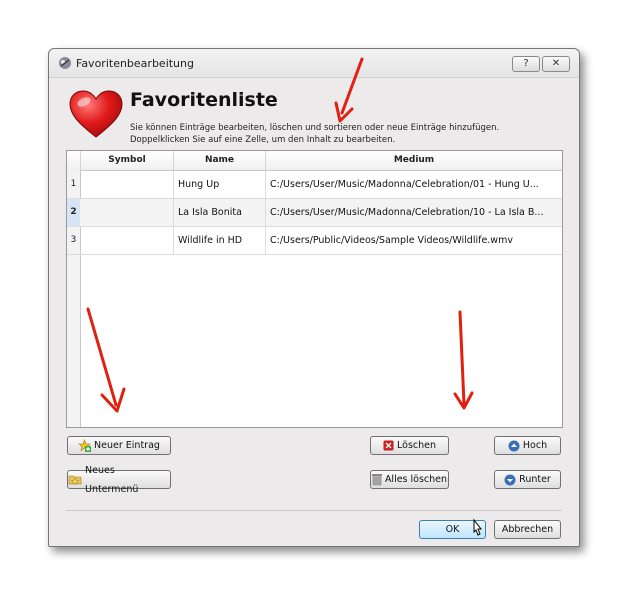 This screenshot has height=594, width=627. I want to click on delete-x-icon, so click(388, 445).